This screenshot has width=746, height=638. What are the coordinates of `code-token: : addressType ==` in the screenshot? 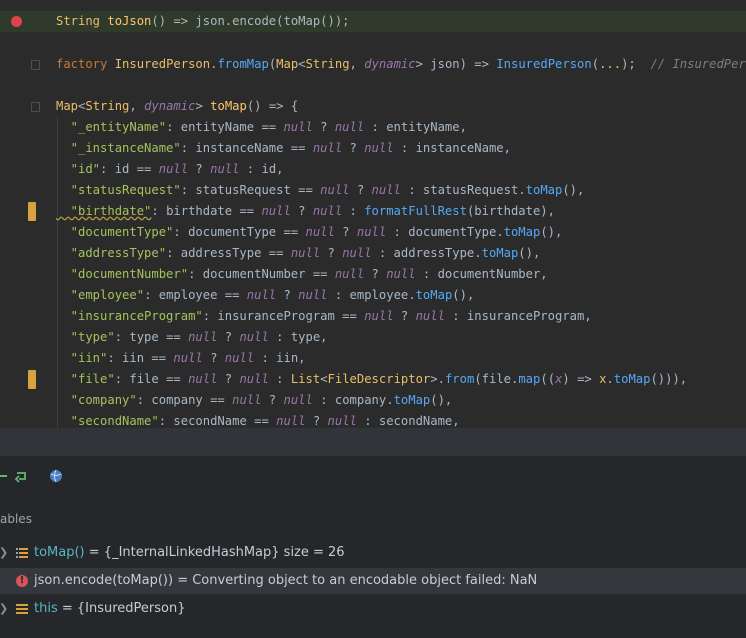 It's located at (228, 253).